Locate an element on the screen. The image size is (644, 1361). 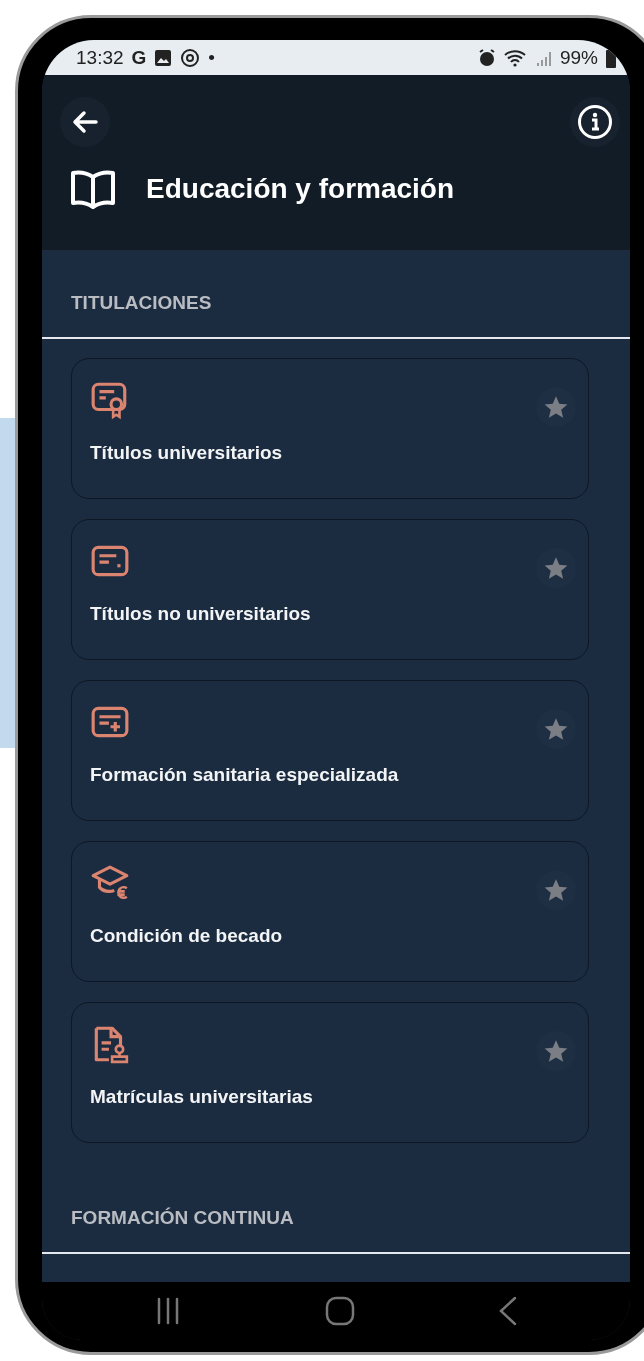
wifi-icon is located at coordinates (515, 57).